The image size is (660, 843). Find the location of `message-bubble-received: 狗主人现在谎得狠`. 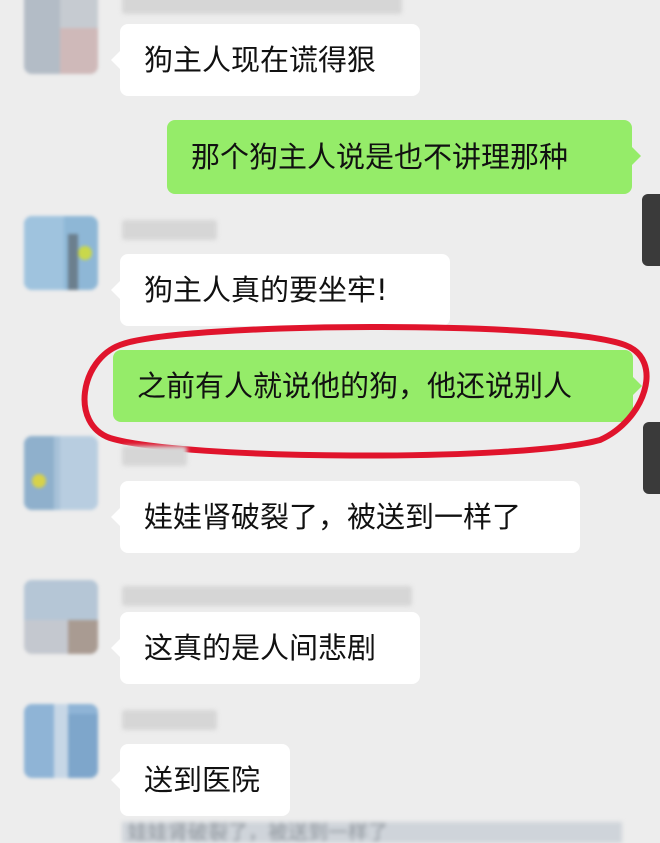

message-bubble-received: 狗主人现在谎得狠 is located at coordinates (265, 60).